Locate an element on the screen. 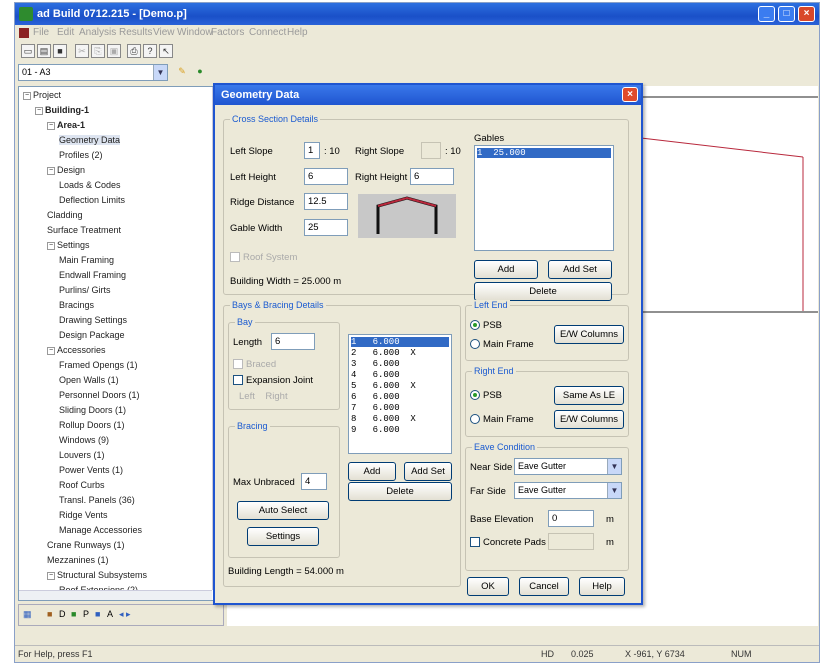 This screenshot has height=667, width=828. menu-view: View is located at coordinates (164, 32).